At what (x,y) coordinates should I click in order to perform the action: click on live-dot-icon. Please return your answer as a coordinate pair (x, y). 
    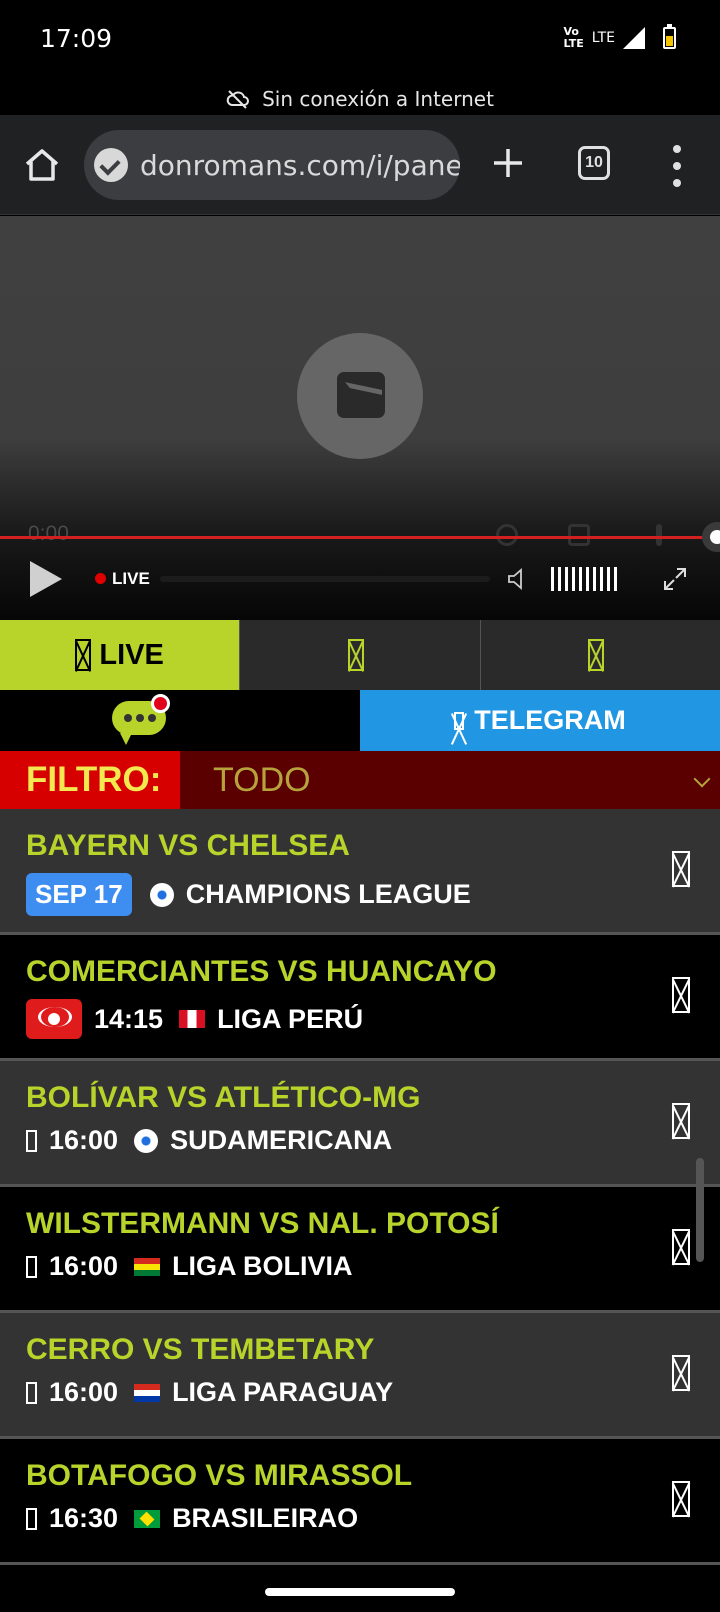
    Looking at the image, I should click on (100, 578).